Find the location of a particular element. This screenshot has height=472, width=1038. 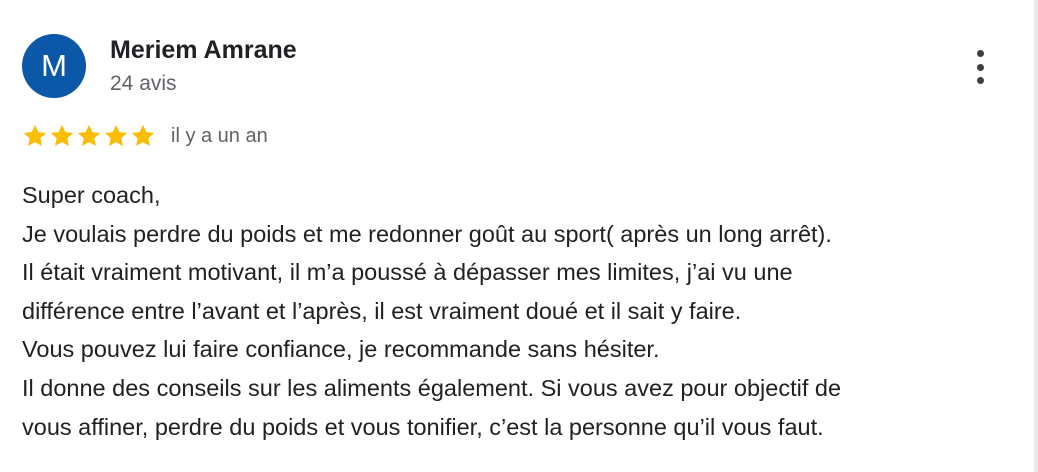

rating-row: il y a un an is located at coordinates (145, 136).